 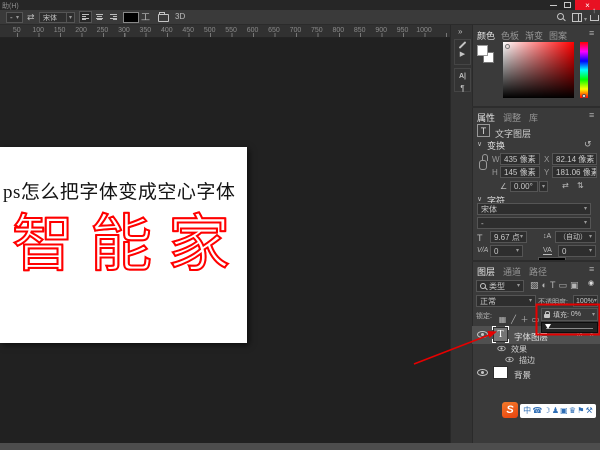 What do you see at coordinates (520, 159) in the screenshot?
I see `width-field: 435 像素` at bounding box center [520, 159].